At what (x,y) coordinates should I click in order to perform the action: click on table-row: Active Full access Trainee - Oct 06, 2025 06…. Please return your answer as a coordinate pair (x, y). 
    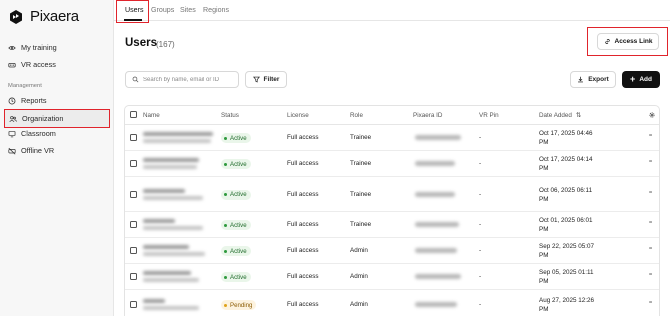
    Looking at the image, I should click on (392, 194).